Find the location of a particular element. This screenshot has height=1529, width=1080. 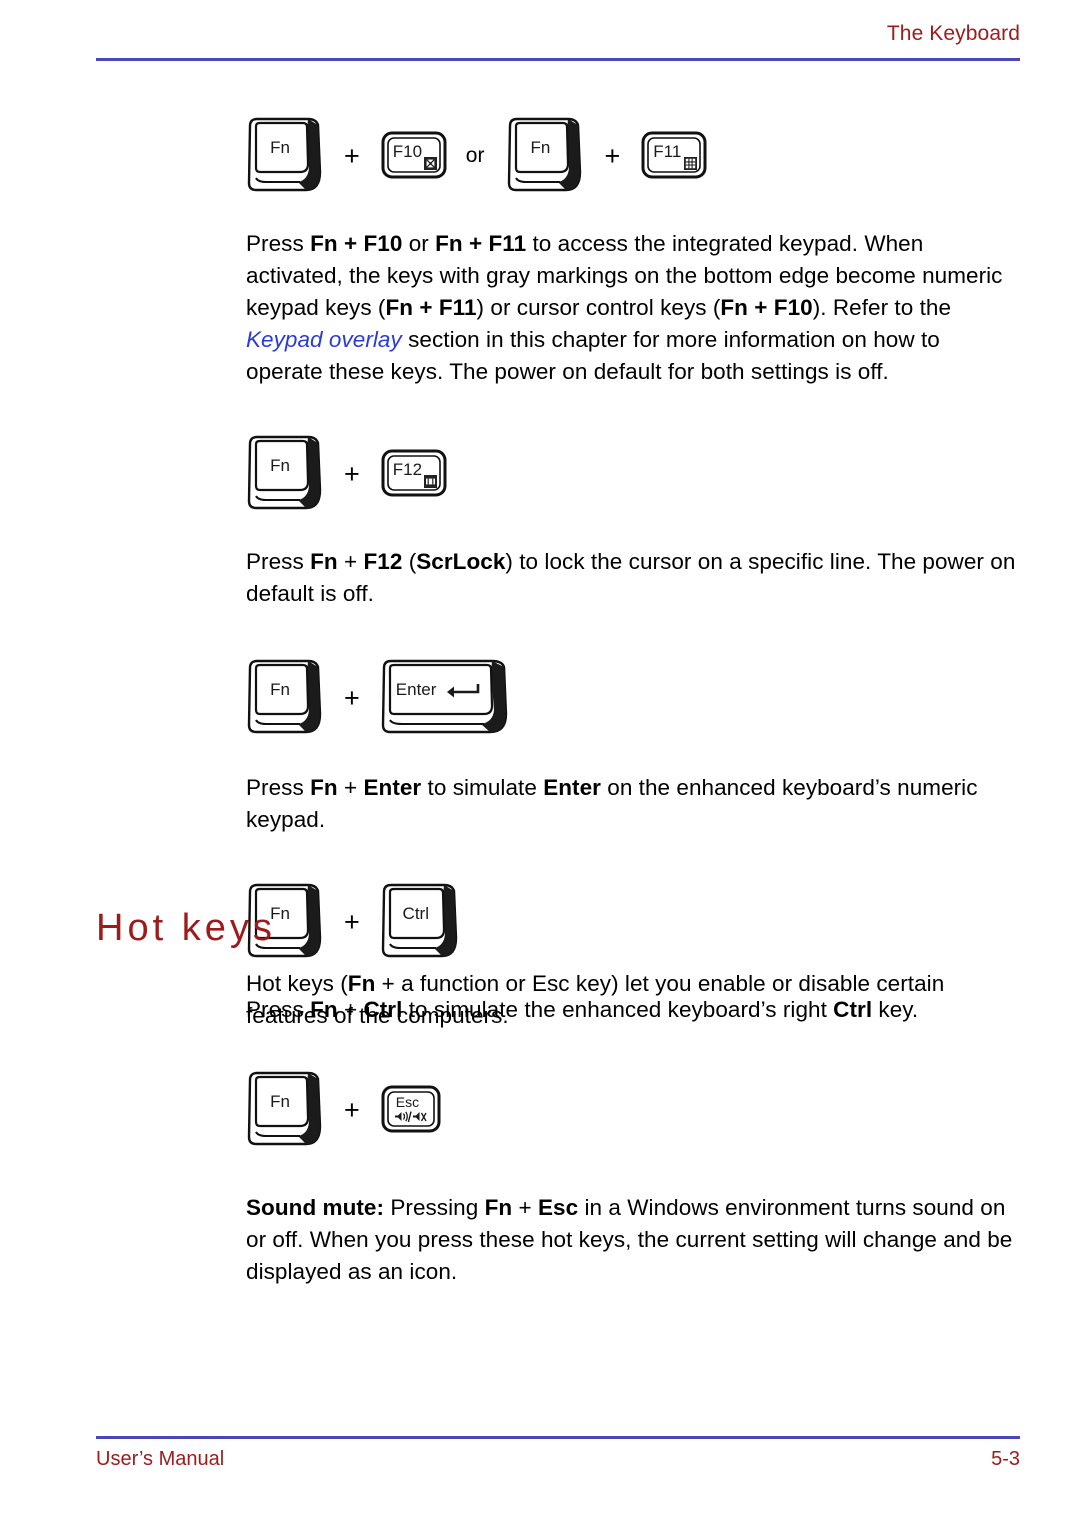

key-esc: Esc is located at coordinates (411, 1110).